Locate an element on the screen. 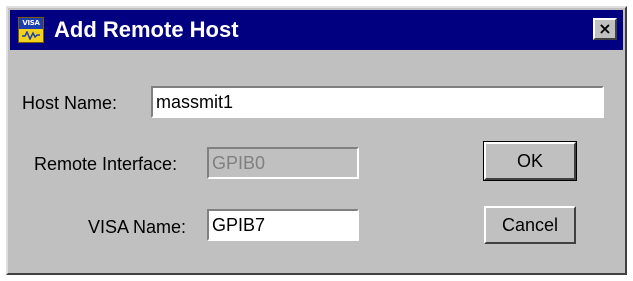 This screenshot has width=633, height=281. host-name-label: Host Name: is located at coordinates (70, 103).